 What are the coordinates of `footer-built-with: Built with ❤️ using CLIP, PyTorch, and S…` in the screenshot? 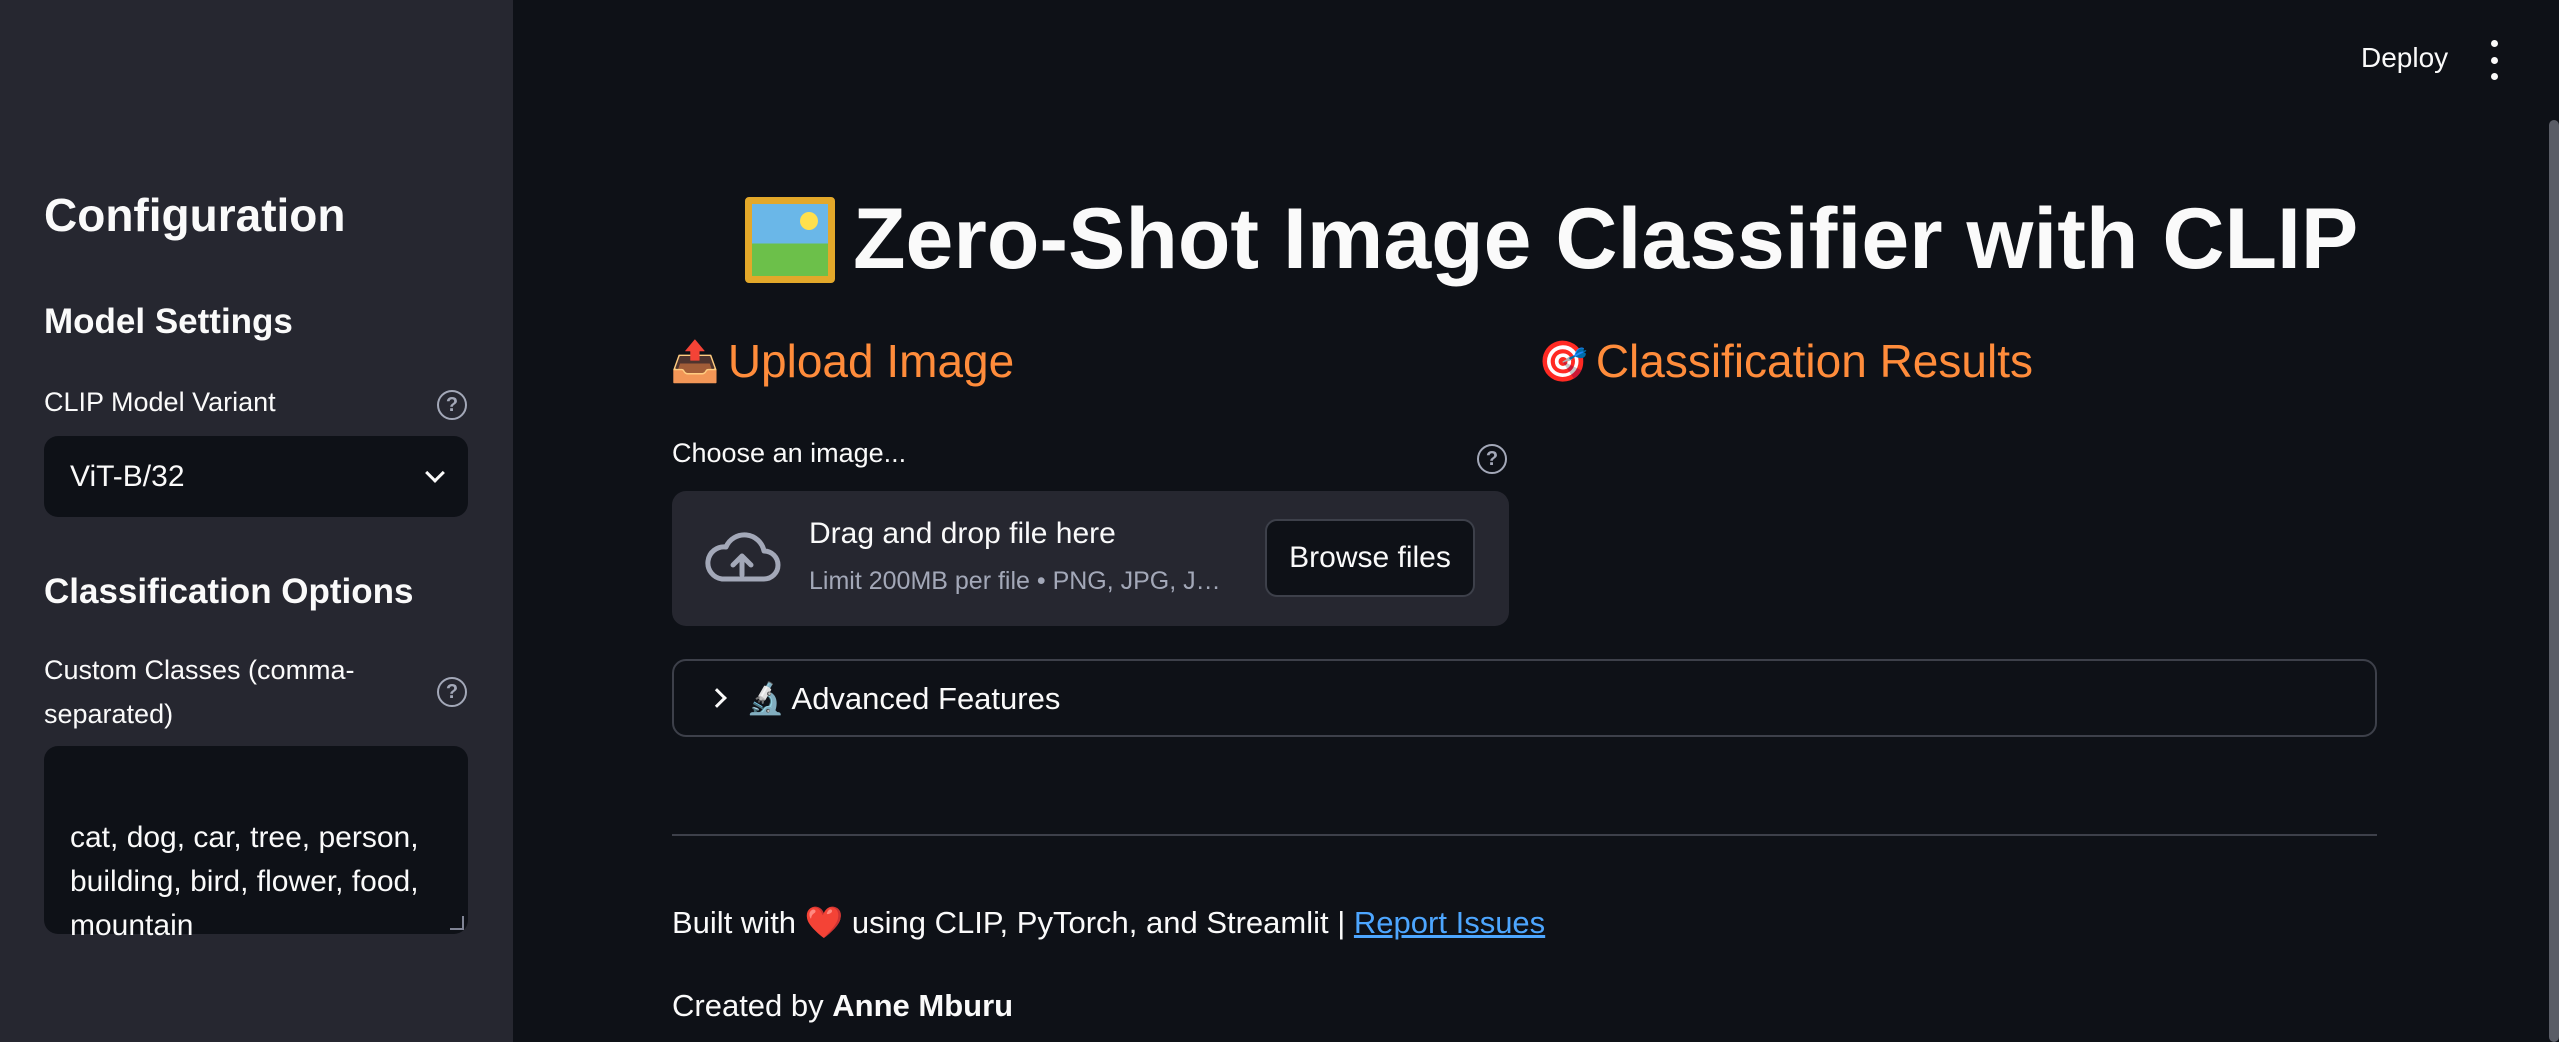 It's located at (1108, 922).